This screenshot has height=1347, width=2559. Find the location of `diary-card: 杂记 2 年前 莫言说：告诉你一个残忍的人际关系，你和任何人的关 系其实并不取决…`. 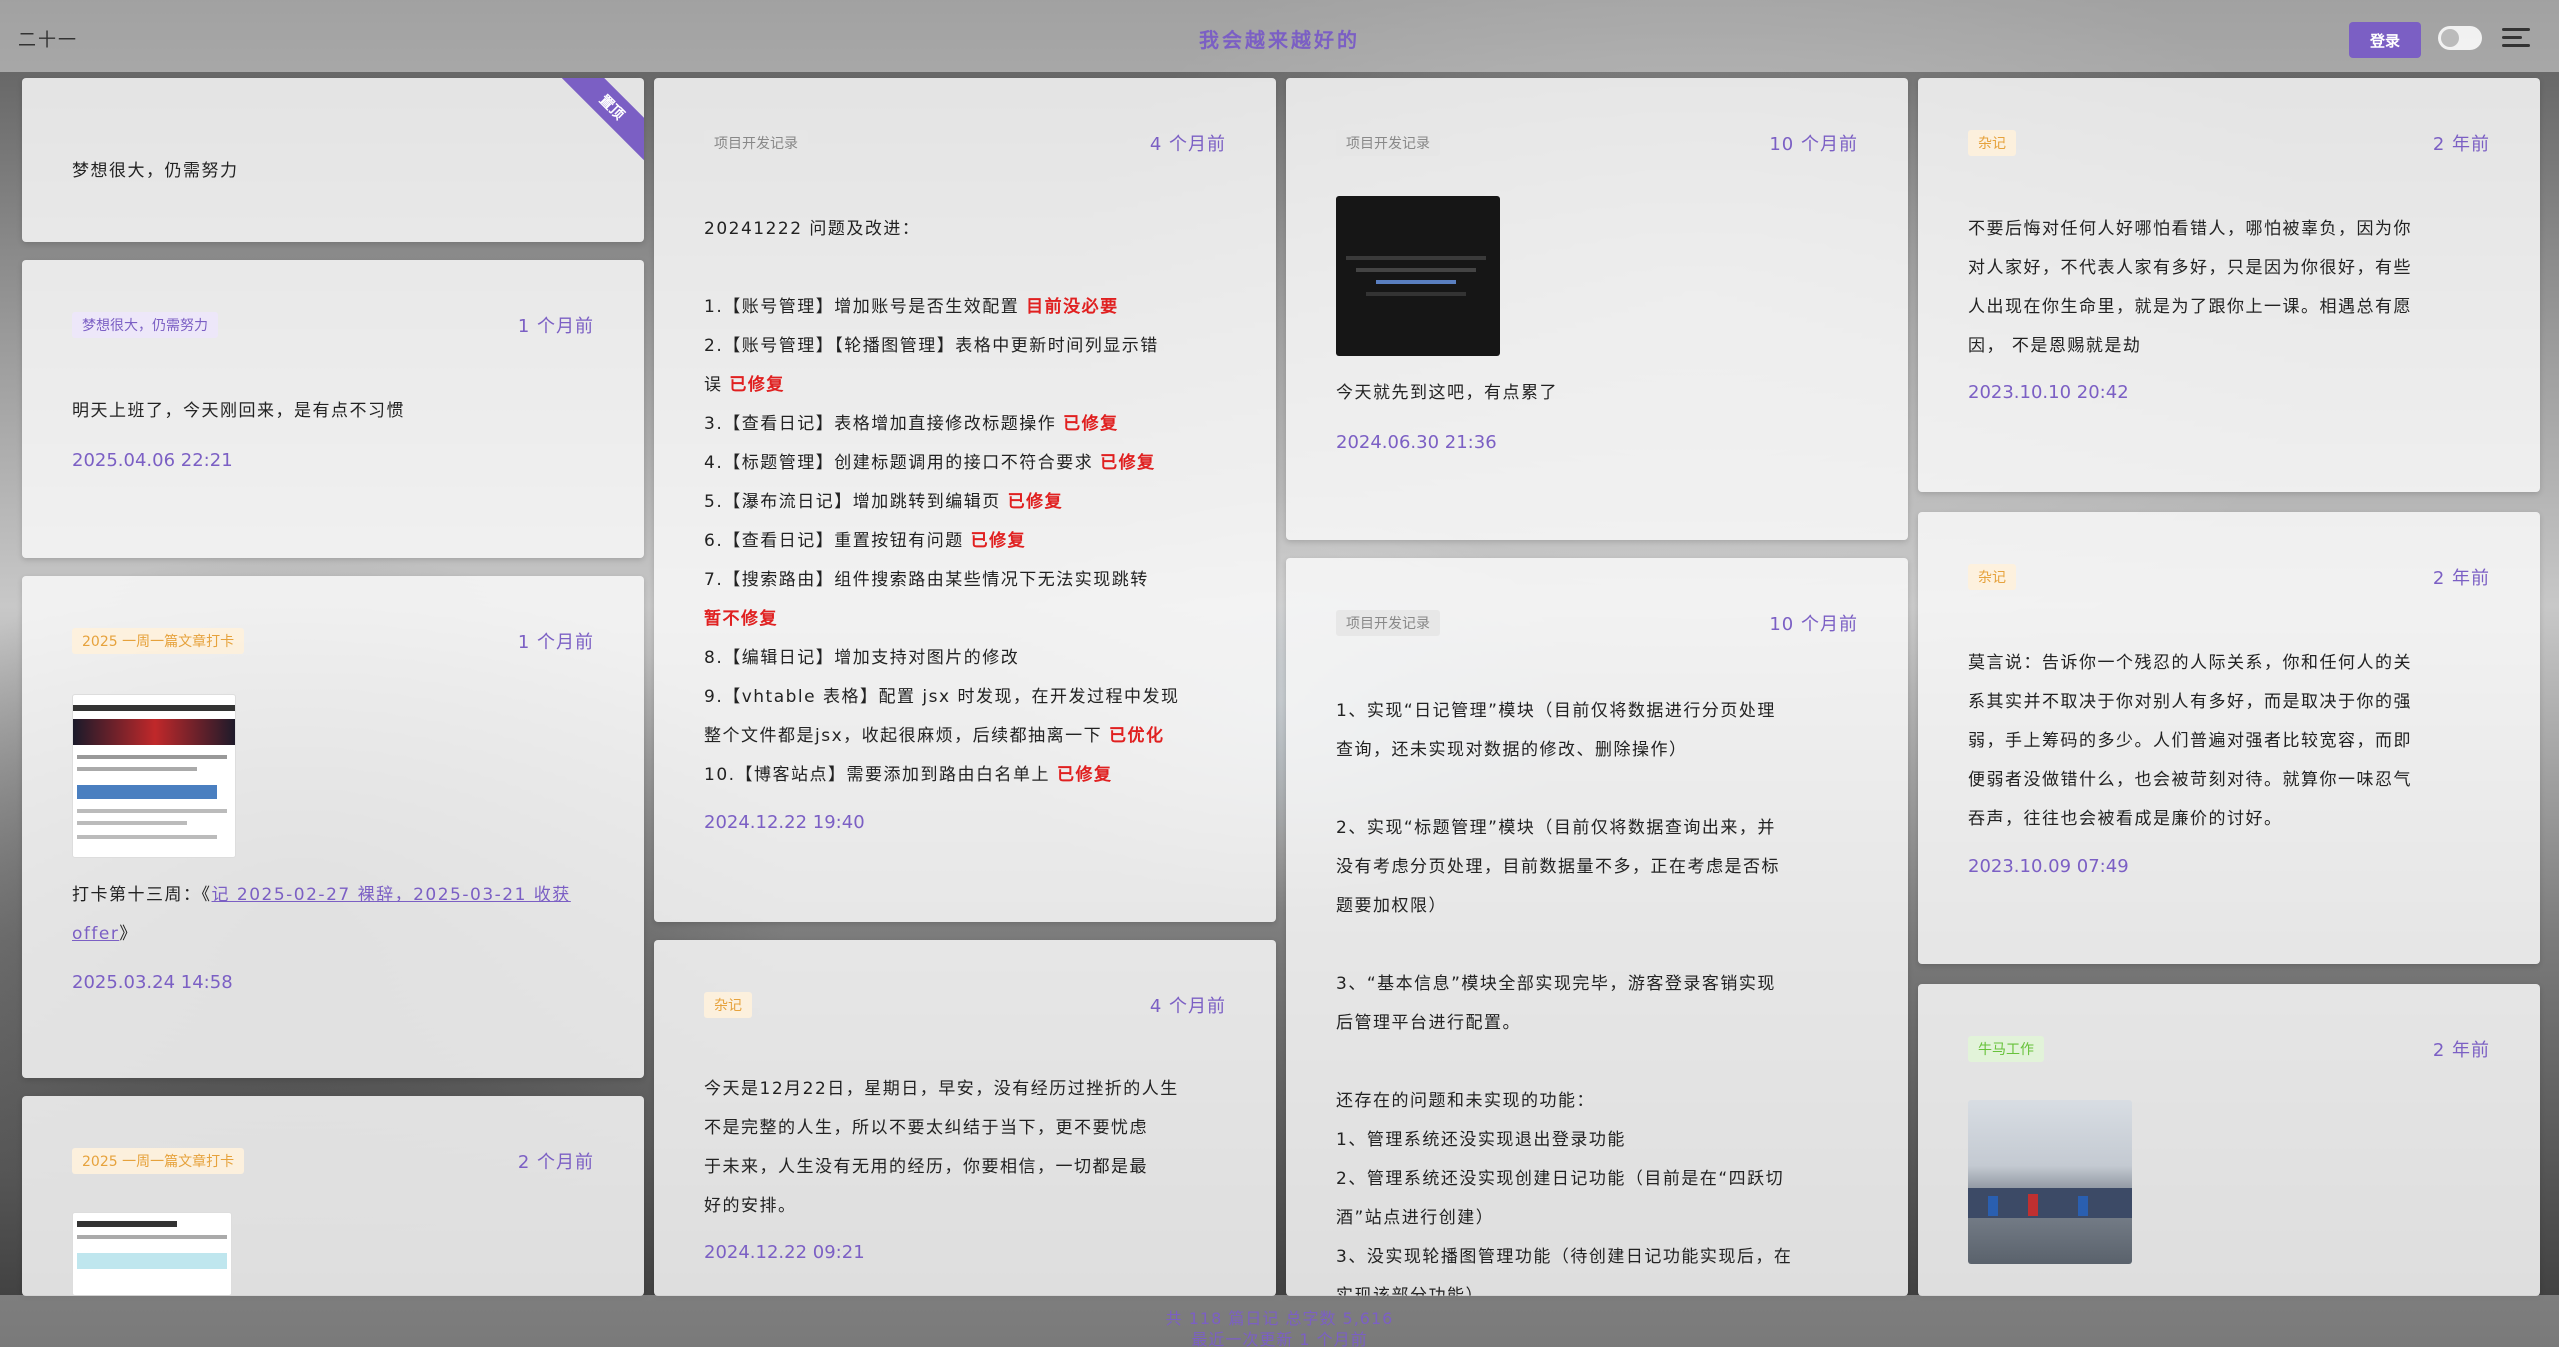

diary-card: 杂记 2 年前 莫言说：告诉你一个残忍的人际关系，你和任何人的关 系其实并不取决… is located at coordinates (2229, 738).